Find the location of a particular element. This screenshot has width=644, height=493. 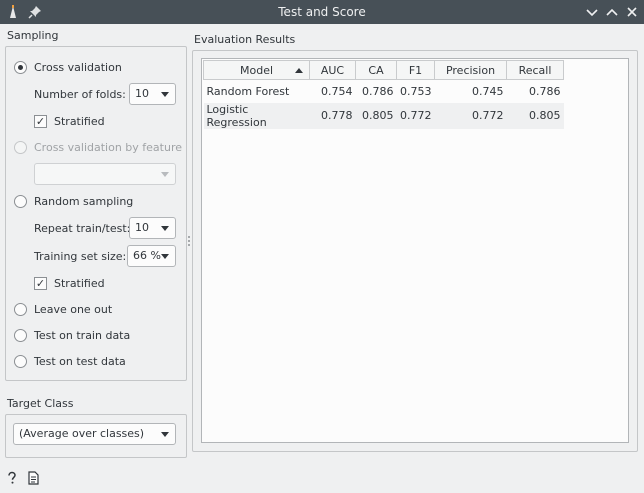

folds-label: Number of folds: is located at coordinates (80, 94).